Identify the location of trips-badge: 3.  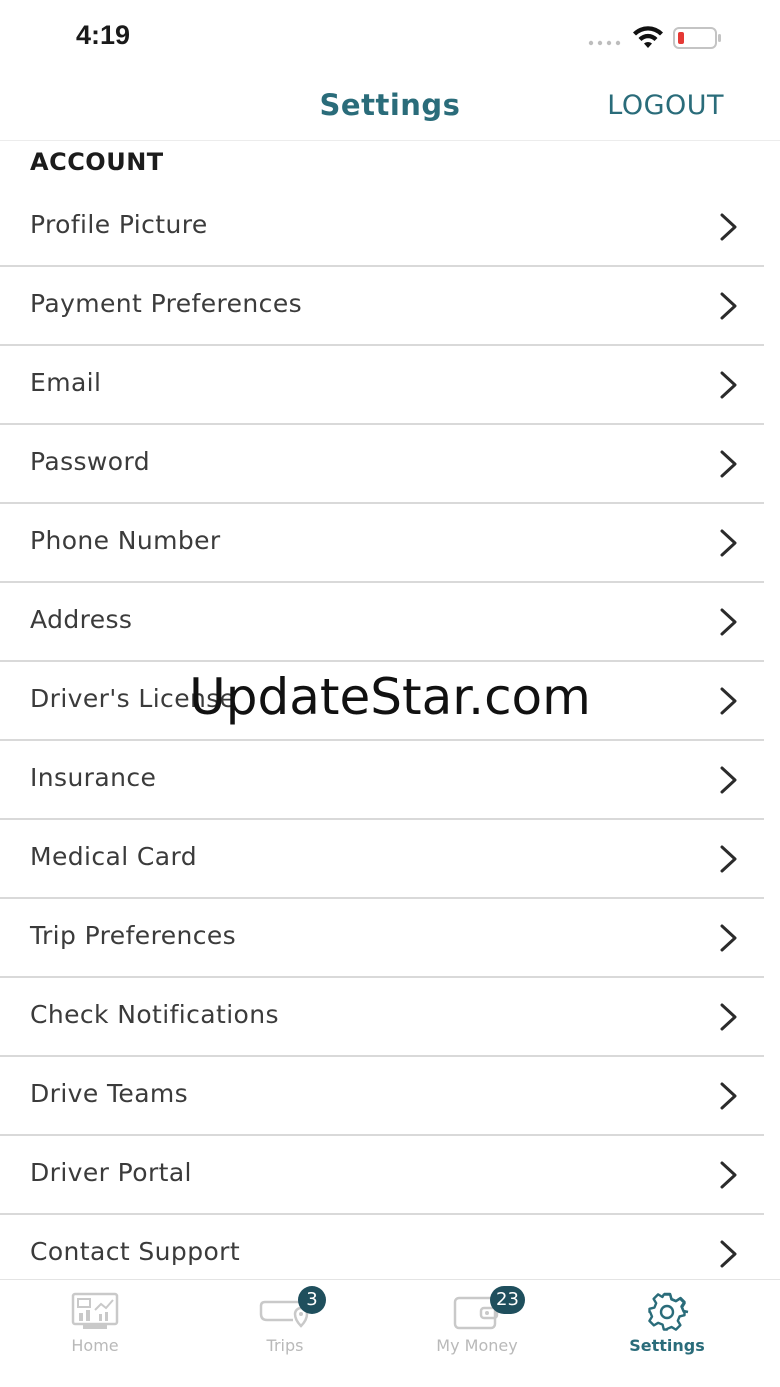
(312, 1300).